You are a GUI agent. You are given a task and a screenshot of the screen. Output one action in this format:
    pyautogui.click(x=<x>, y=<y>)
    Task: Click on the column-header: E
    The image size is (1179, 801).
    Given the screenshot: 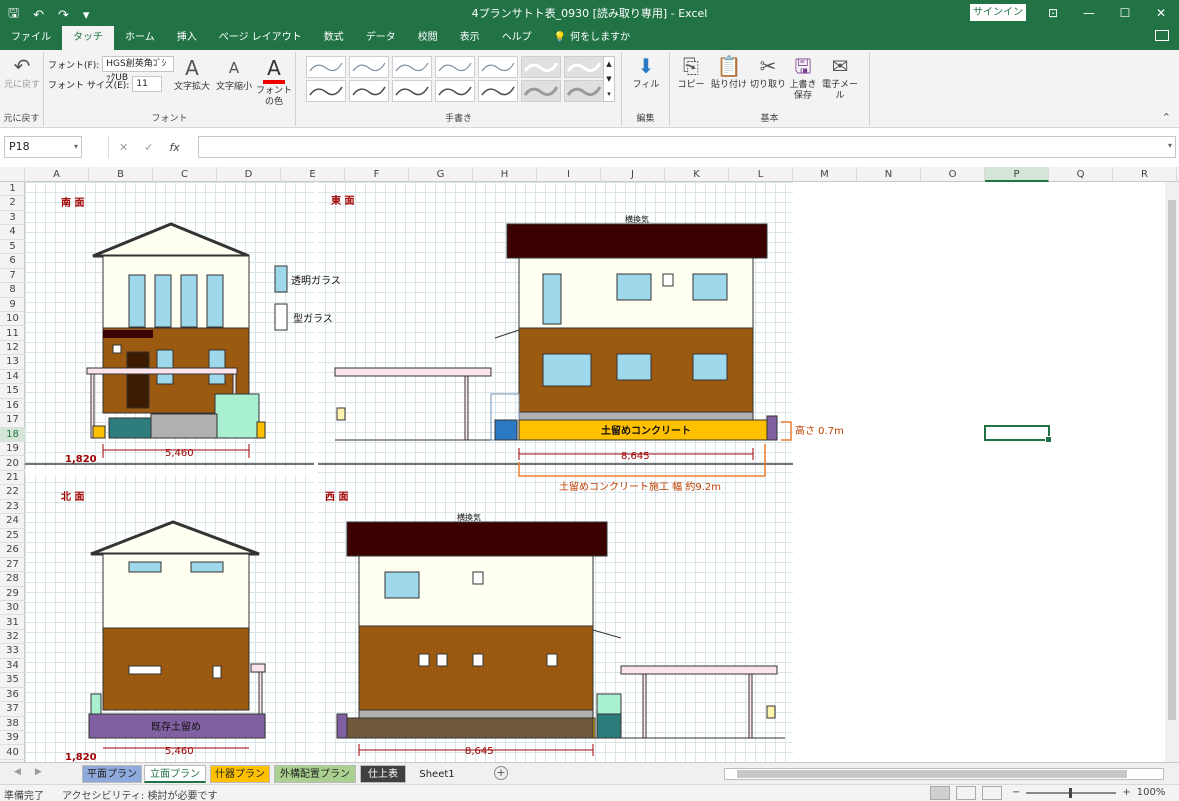 What is the action you would take?
    pyautogui.click(x=313, y=174)
    